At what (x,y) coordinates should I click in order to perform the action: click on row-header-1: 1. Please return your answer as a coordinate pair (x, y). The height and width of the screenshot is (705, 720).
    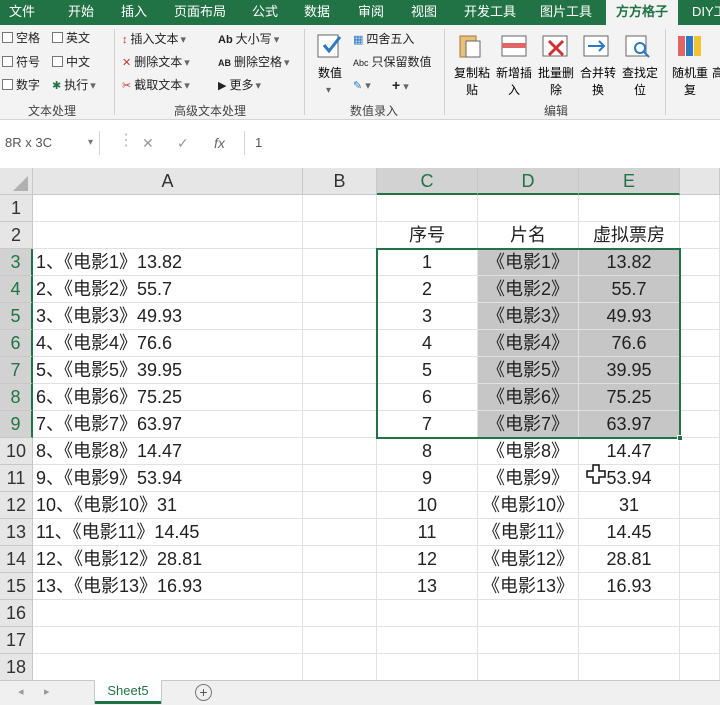
    Looking at the image, I should click on (16, 208).